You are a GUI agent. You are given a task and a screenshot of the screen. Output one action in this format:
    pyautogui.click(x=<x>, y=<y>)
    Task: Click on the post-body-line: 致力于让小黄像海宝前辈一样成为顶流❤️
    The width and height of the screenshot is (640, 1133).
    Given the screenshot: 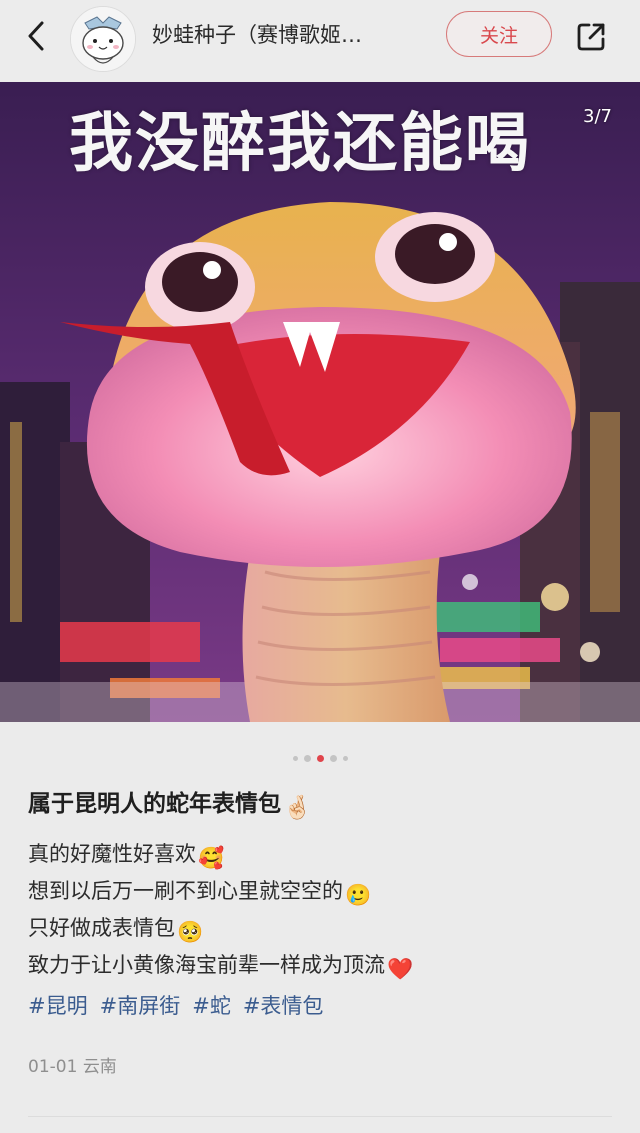 What is the action you would take?
    pyautogui.click(x=323, y=965)
    